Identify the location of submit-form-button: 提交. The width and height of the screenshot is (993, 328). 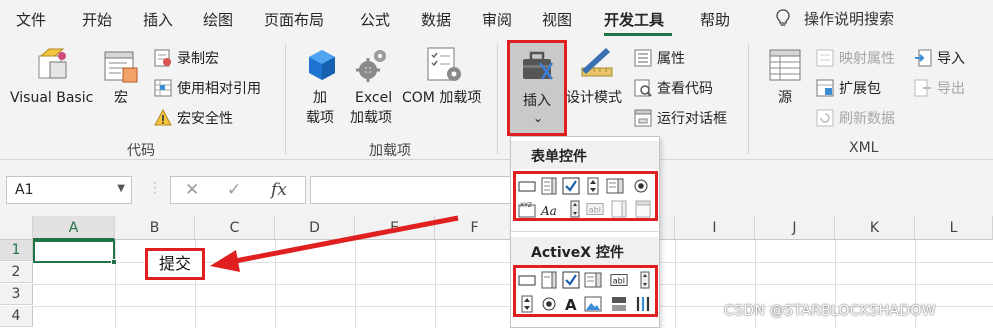
(175, 264).